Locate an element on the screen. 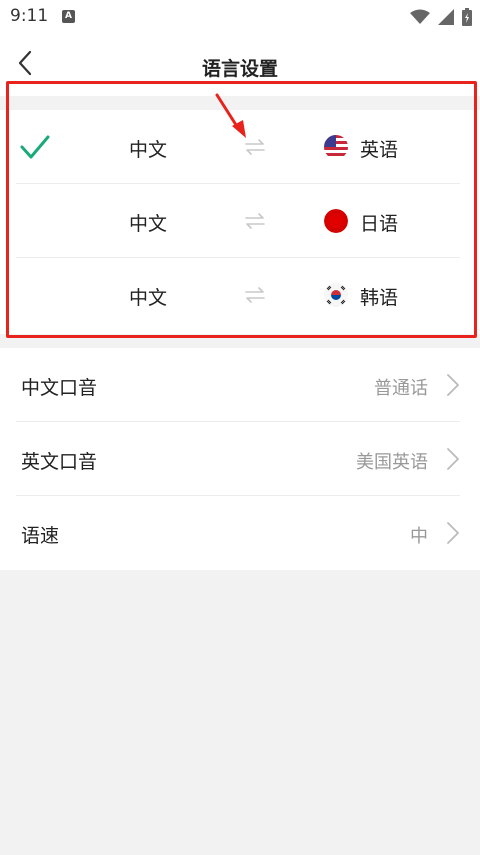 This screenshot has height=855, width=480. korea-flag-icon is located at coordinates (336, 295).